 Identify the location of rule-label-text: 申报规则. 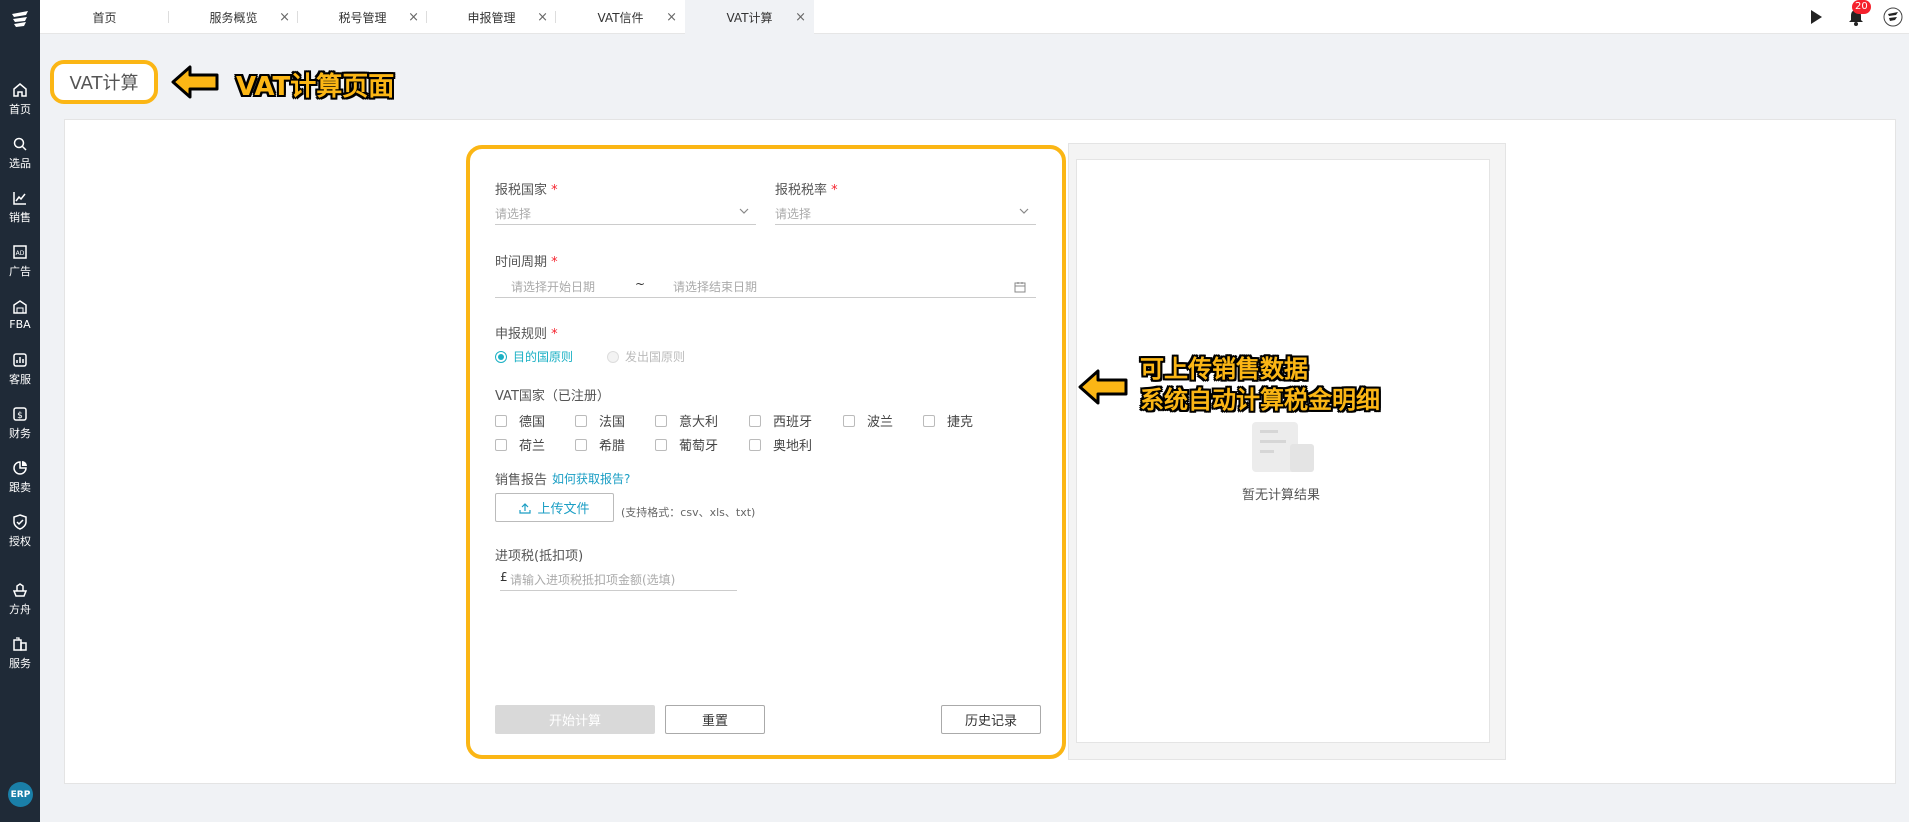
(521, 334).